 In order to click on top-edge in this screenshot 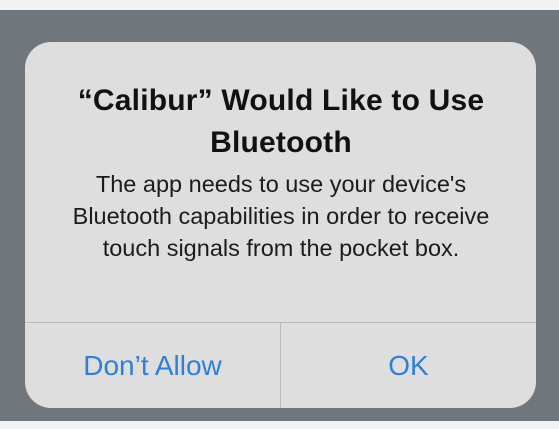, I will do `click(279, 5)`.